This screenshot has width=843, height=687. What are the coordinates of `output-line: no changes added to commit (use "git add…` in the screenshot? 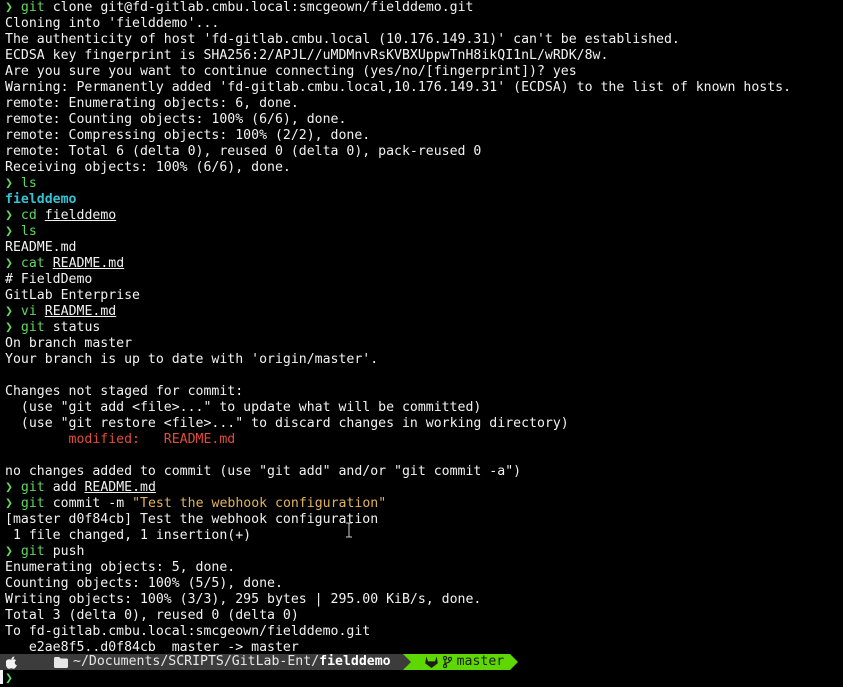 It's located at (423, 472).